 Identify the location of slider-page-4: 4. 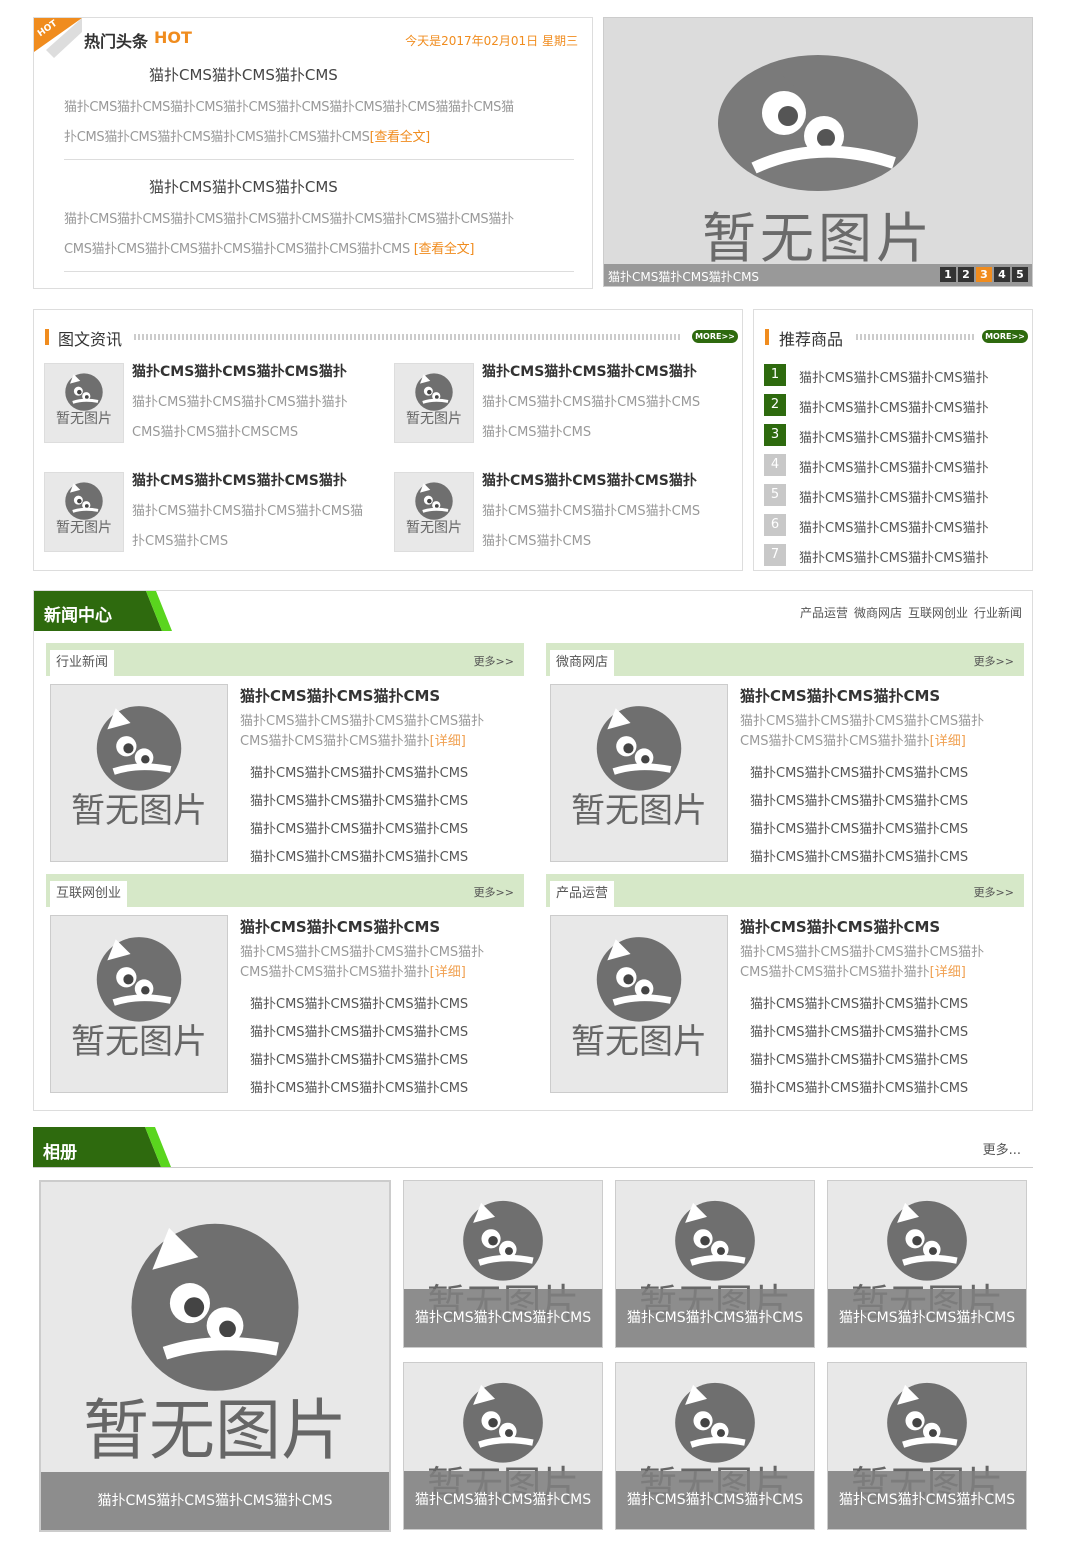
(1002, 274).